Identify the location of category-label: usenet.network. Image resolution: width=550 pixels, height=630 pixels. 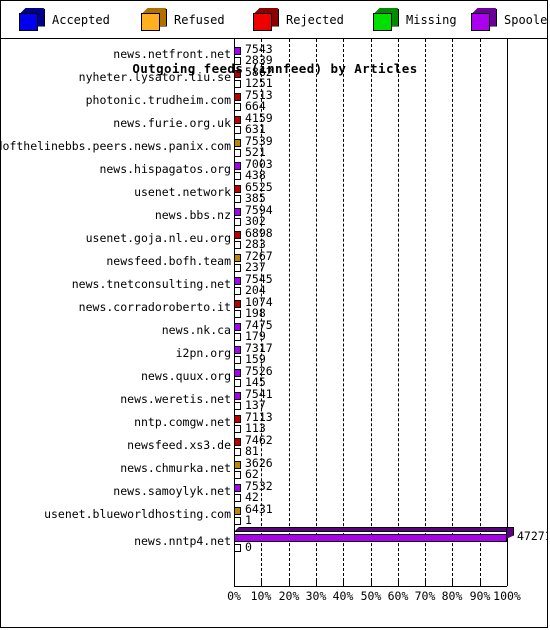
(182, 192).